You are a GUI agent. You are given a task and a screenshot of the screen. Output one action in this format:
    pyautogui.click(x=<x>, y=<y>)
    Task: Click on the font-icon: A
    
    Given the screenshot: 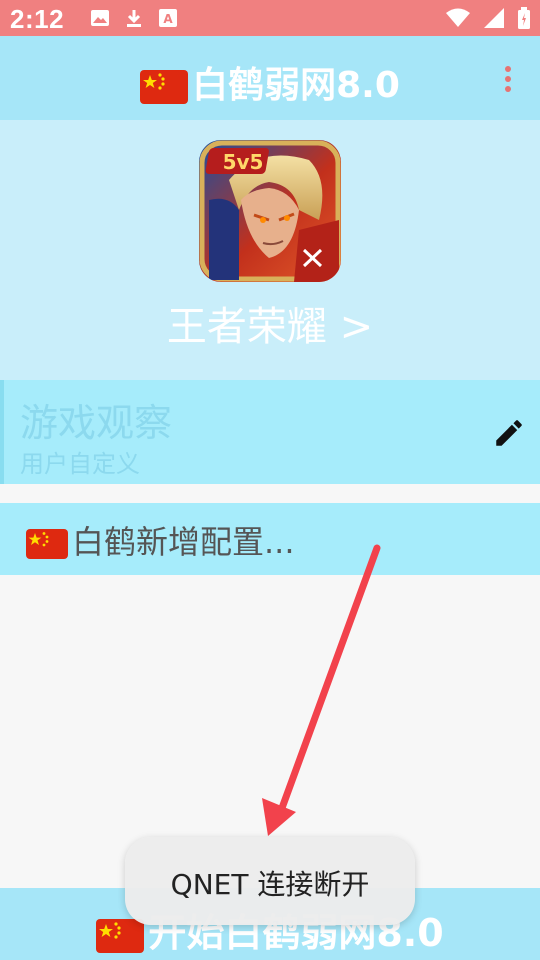 What is the action you would take?
    pyautogui.click(x=168, y=18)
    